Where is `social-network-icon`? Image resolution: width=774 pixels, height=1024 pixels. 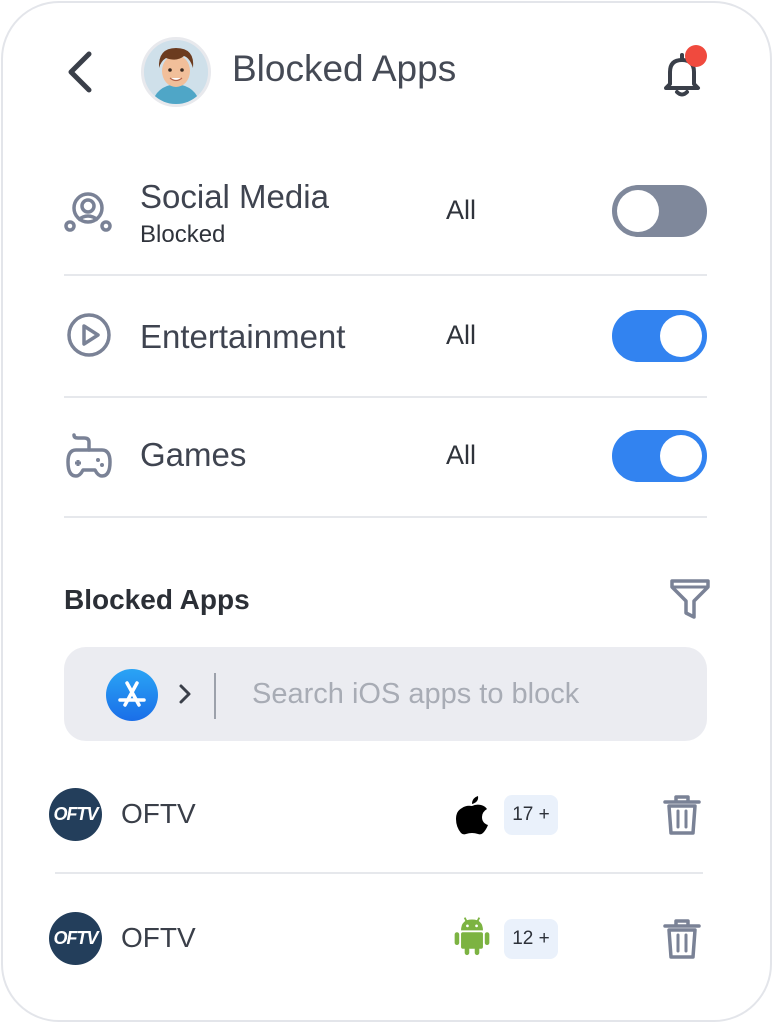 social-network-icon is located at coordinates (88, 212).